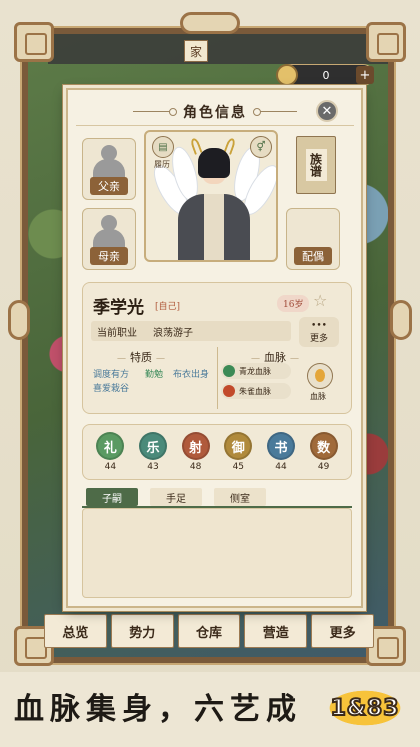  What do you see at coordinates (142, 631) in the screenshot?
I see `nav-power: 势力` at bounding box center [142, 631].